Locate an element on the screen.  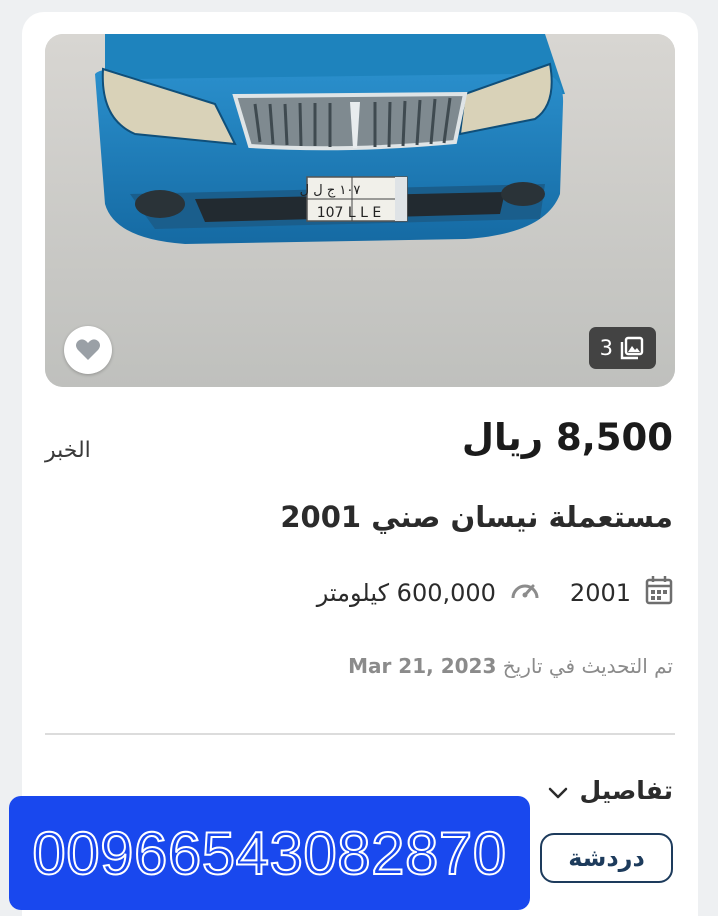
details-label: تفاصيل is located at coordinates (626, 790).